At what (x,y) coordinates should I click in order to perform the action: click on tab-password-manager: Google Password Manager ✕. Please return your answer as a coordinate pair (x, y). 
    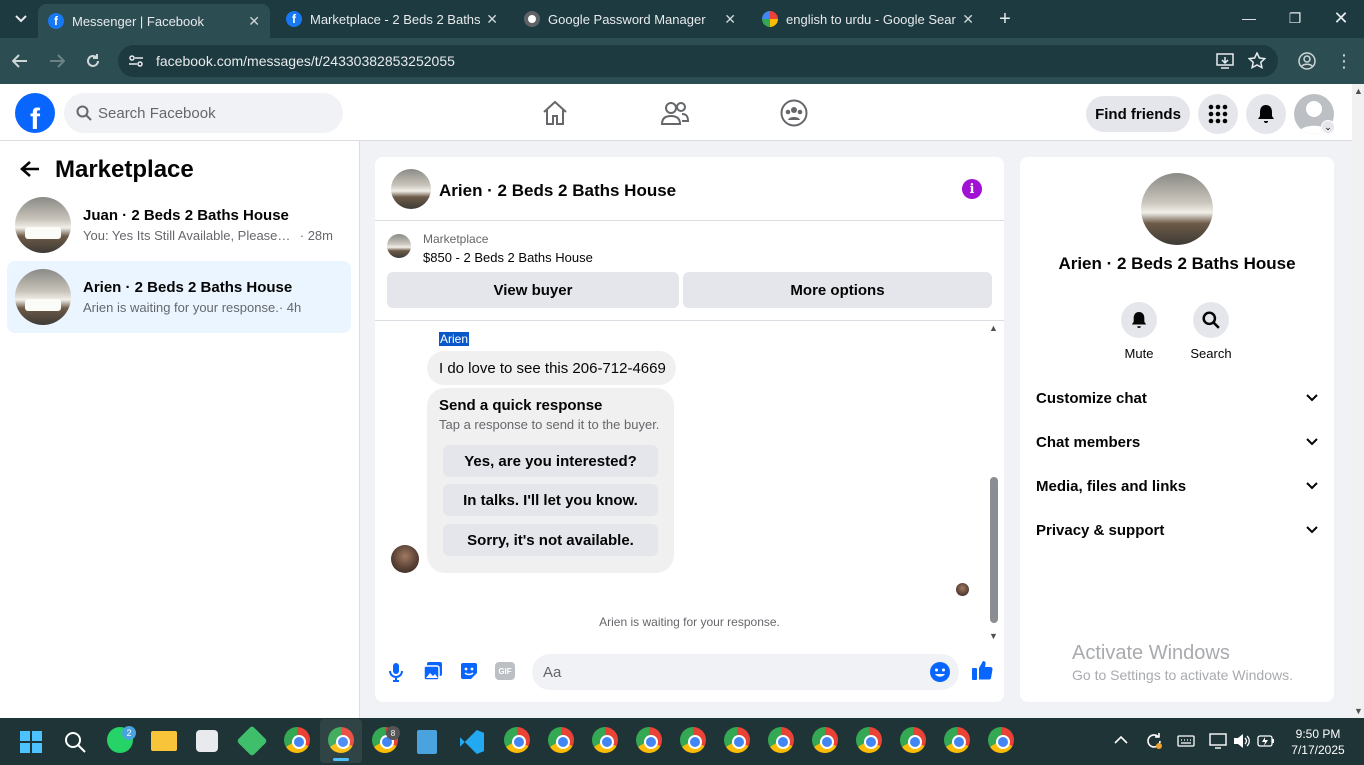
    Looking at the image, I should click on (630, 19).